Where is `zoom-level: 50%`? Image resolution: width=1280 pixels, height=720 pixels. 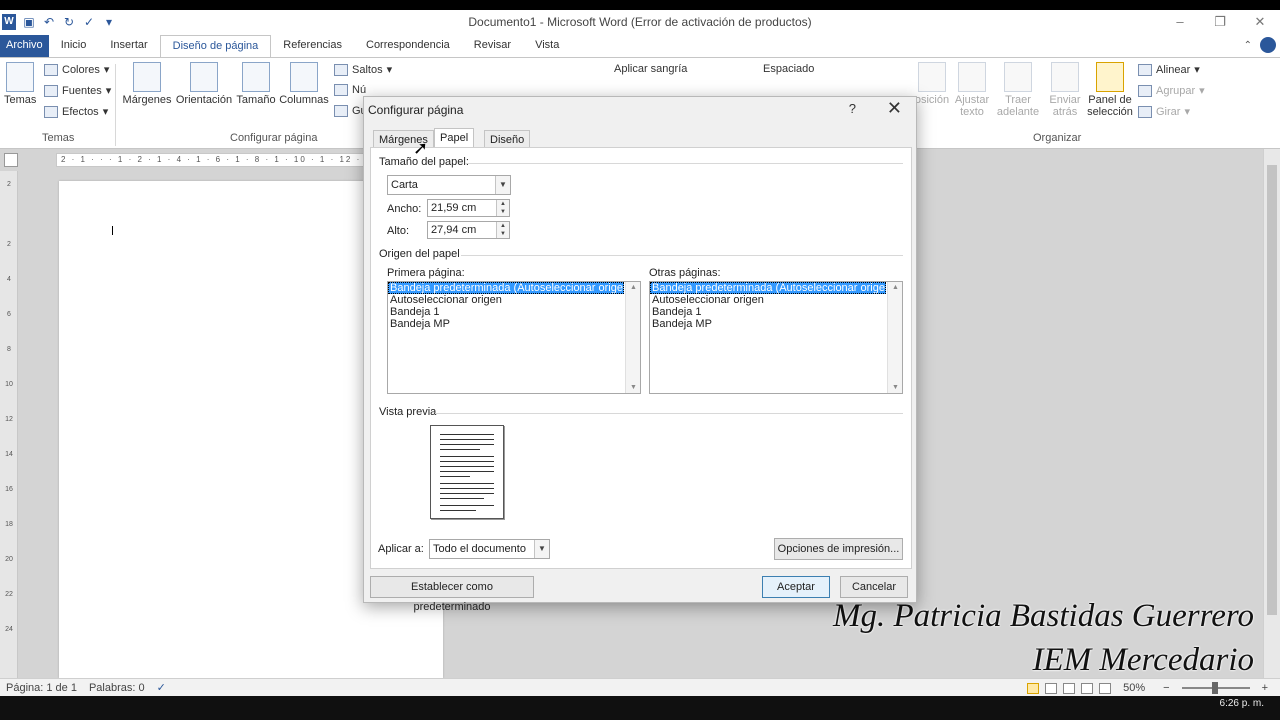
zoom-level: 50% is located at coordinates (1134, 688).